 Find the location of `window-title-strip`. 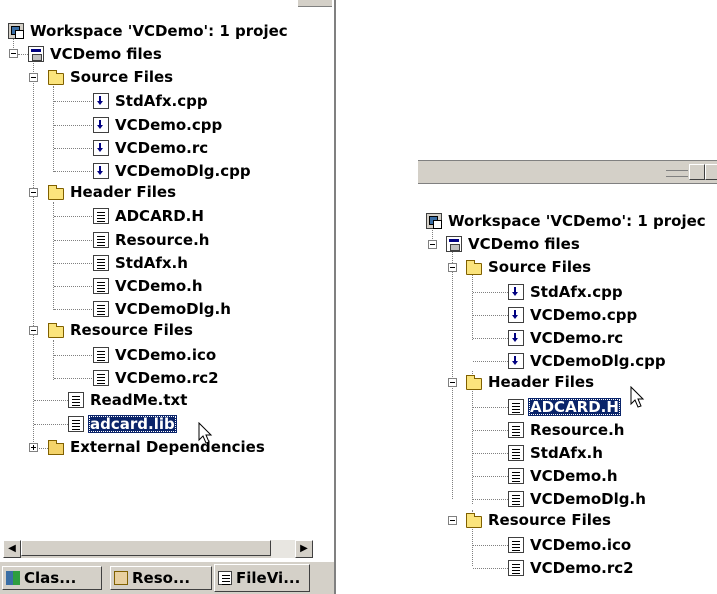

window-title-strip is located at coordinates (567, 172).